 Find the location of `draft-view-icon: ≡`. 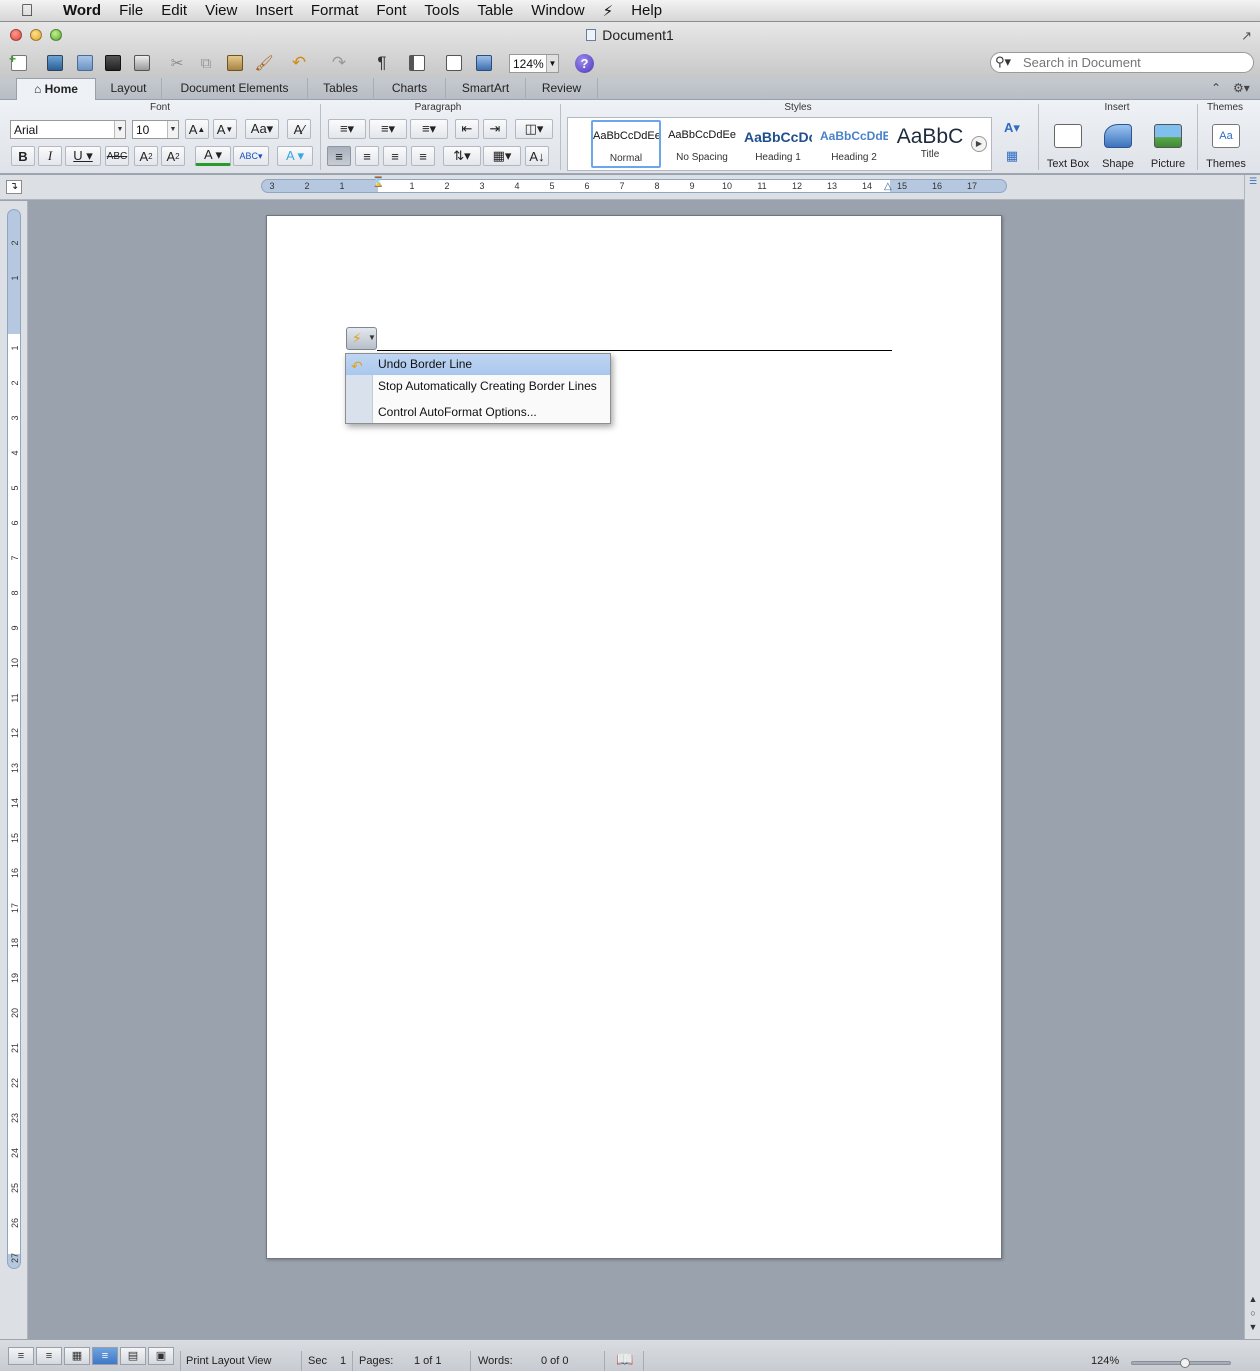

draft-view-icon: ≡ is located at coordinates (21, 1356).